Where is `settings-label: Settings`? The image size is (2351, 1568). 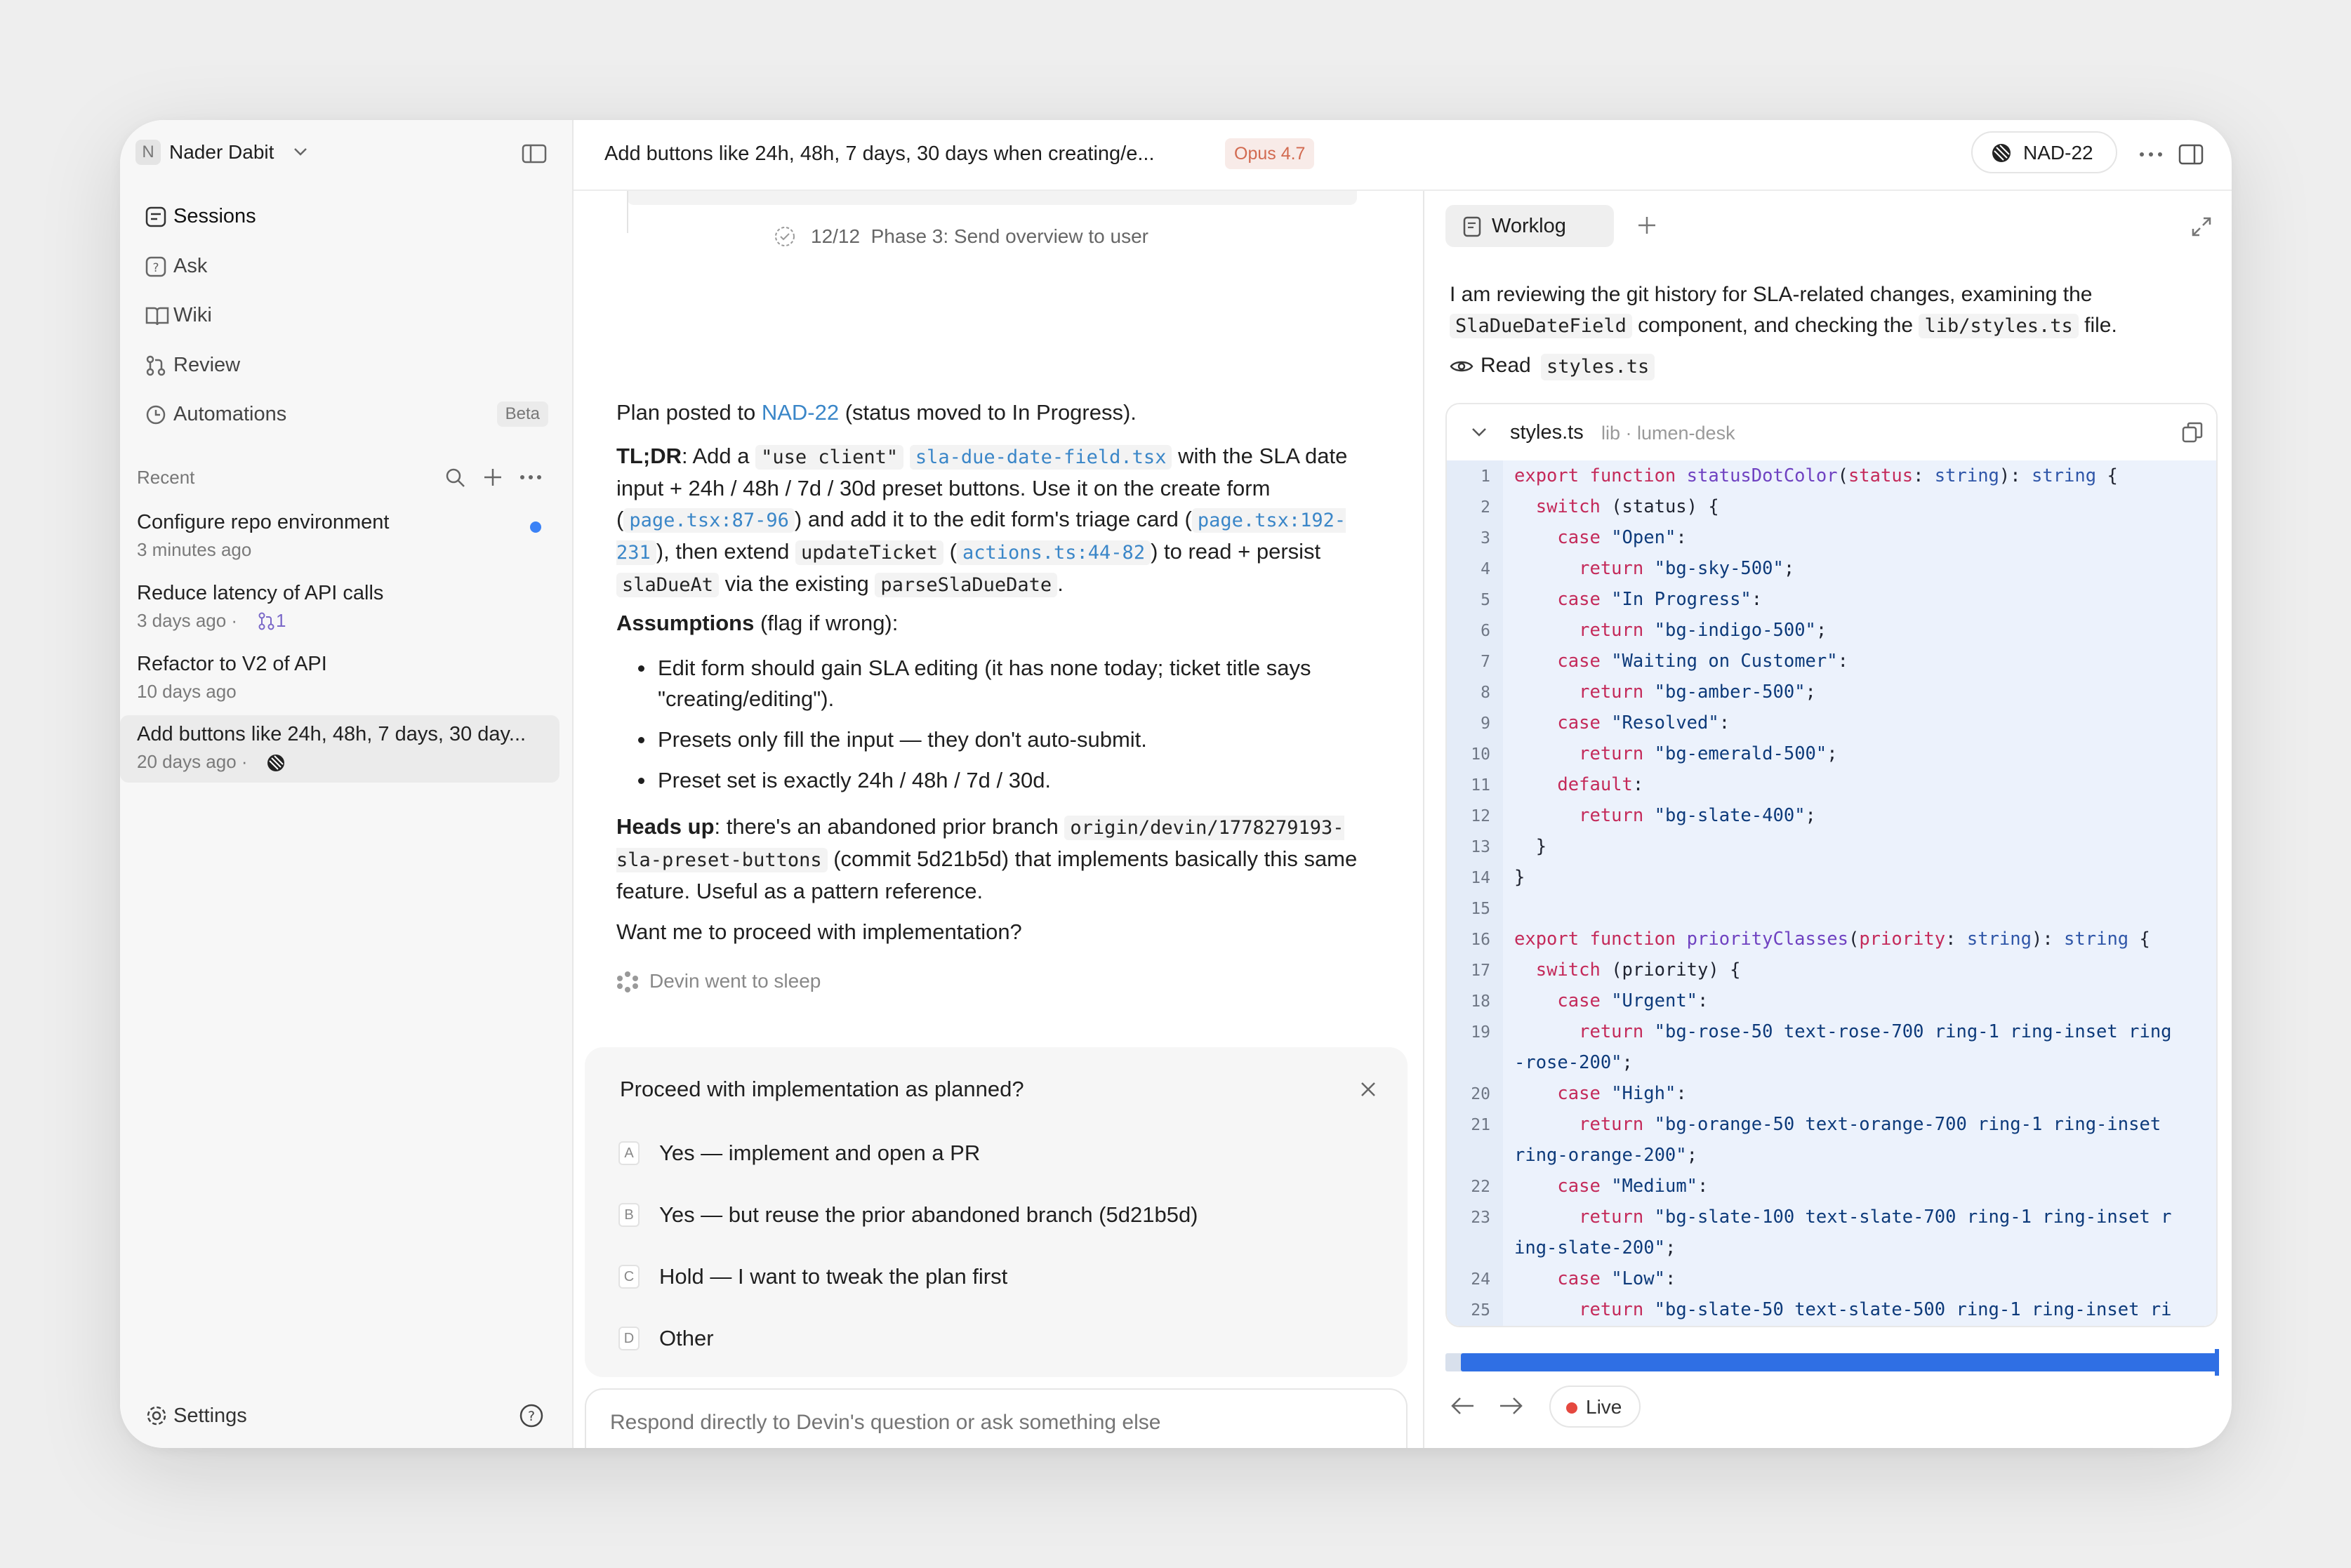
settings-label: Settings is located at coordinates (210, 1415).